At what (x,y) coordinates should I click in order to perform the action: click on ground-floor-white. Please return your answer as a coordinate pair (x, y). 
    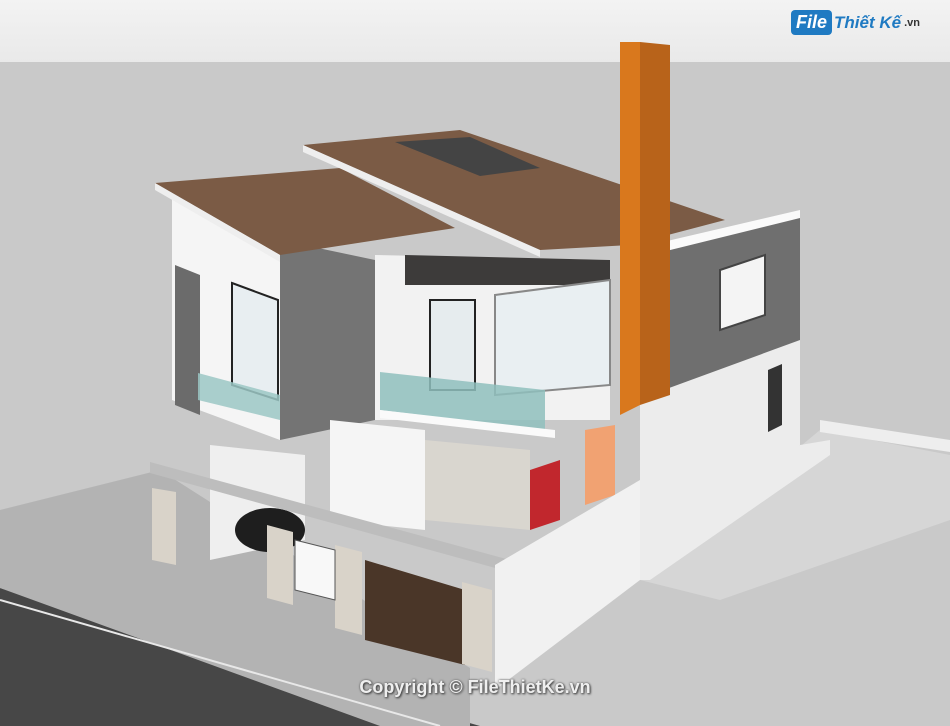
    Looking at the image, I should click on (377, 475).